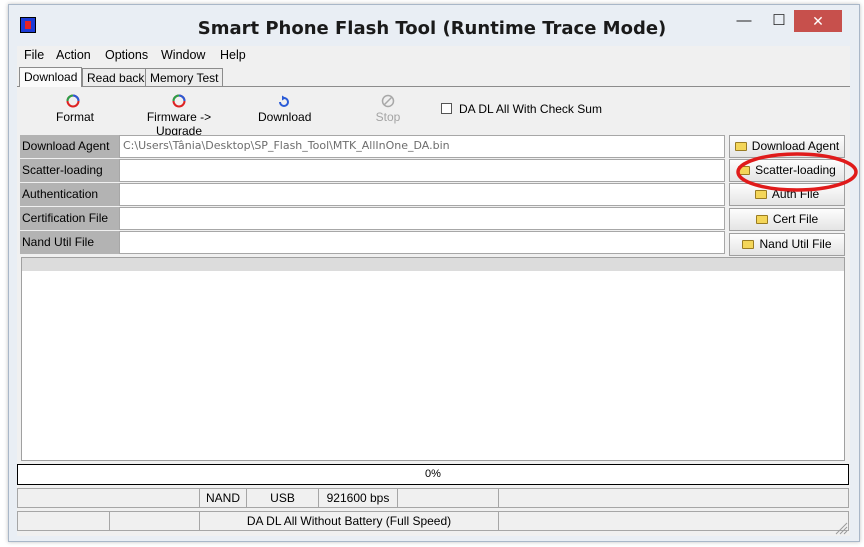 The width and height of the screenshot is (864, 547). I want to click on nand-util-file-label: Nand Util File, so click(69, 242).